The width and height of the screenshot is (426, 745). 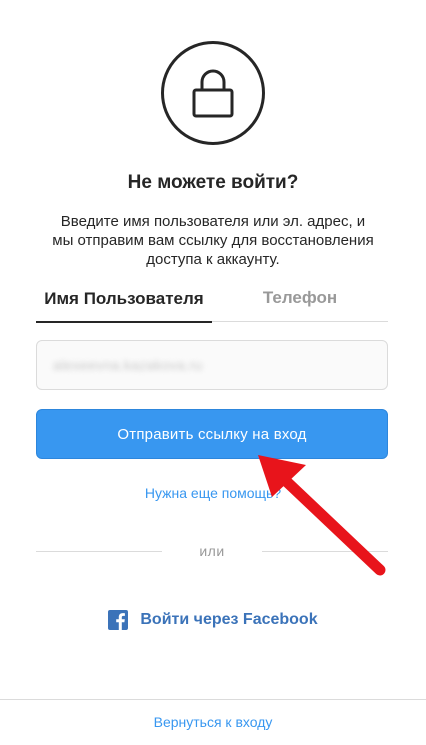 I want to click on divider-or-label: или, so click(x=212, y=551).